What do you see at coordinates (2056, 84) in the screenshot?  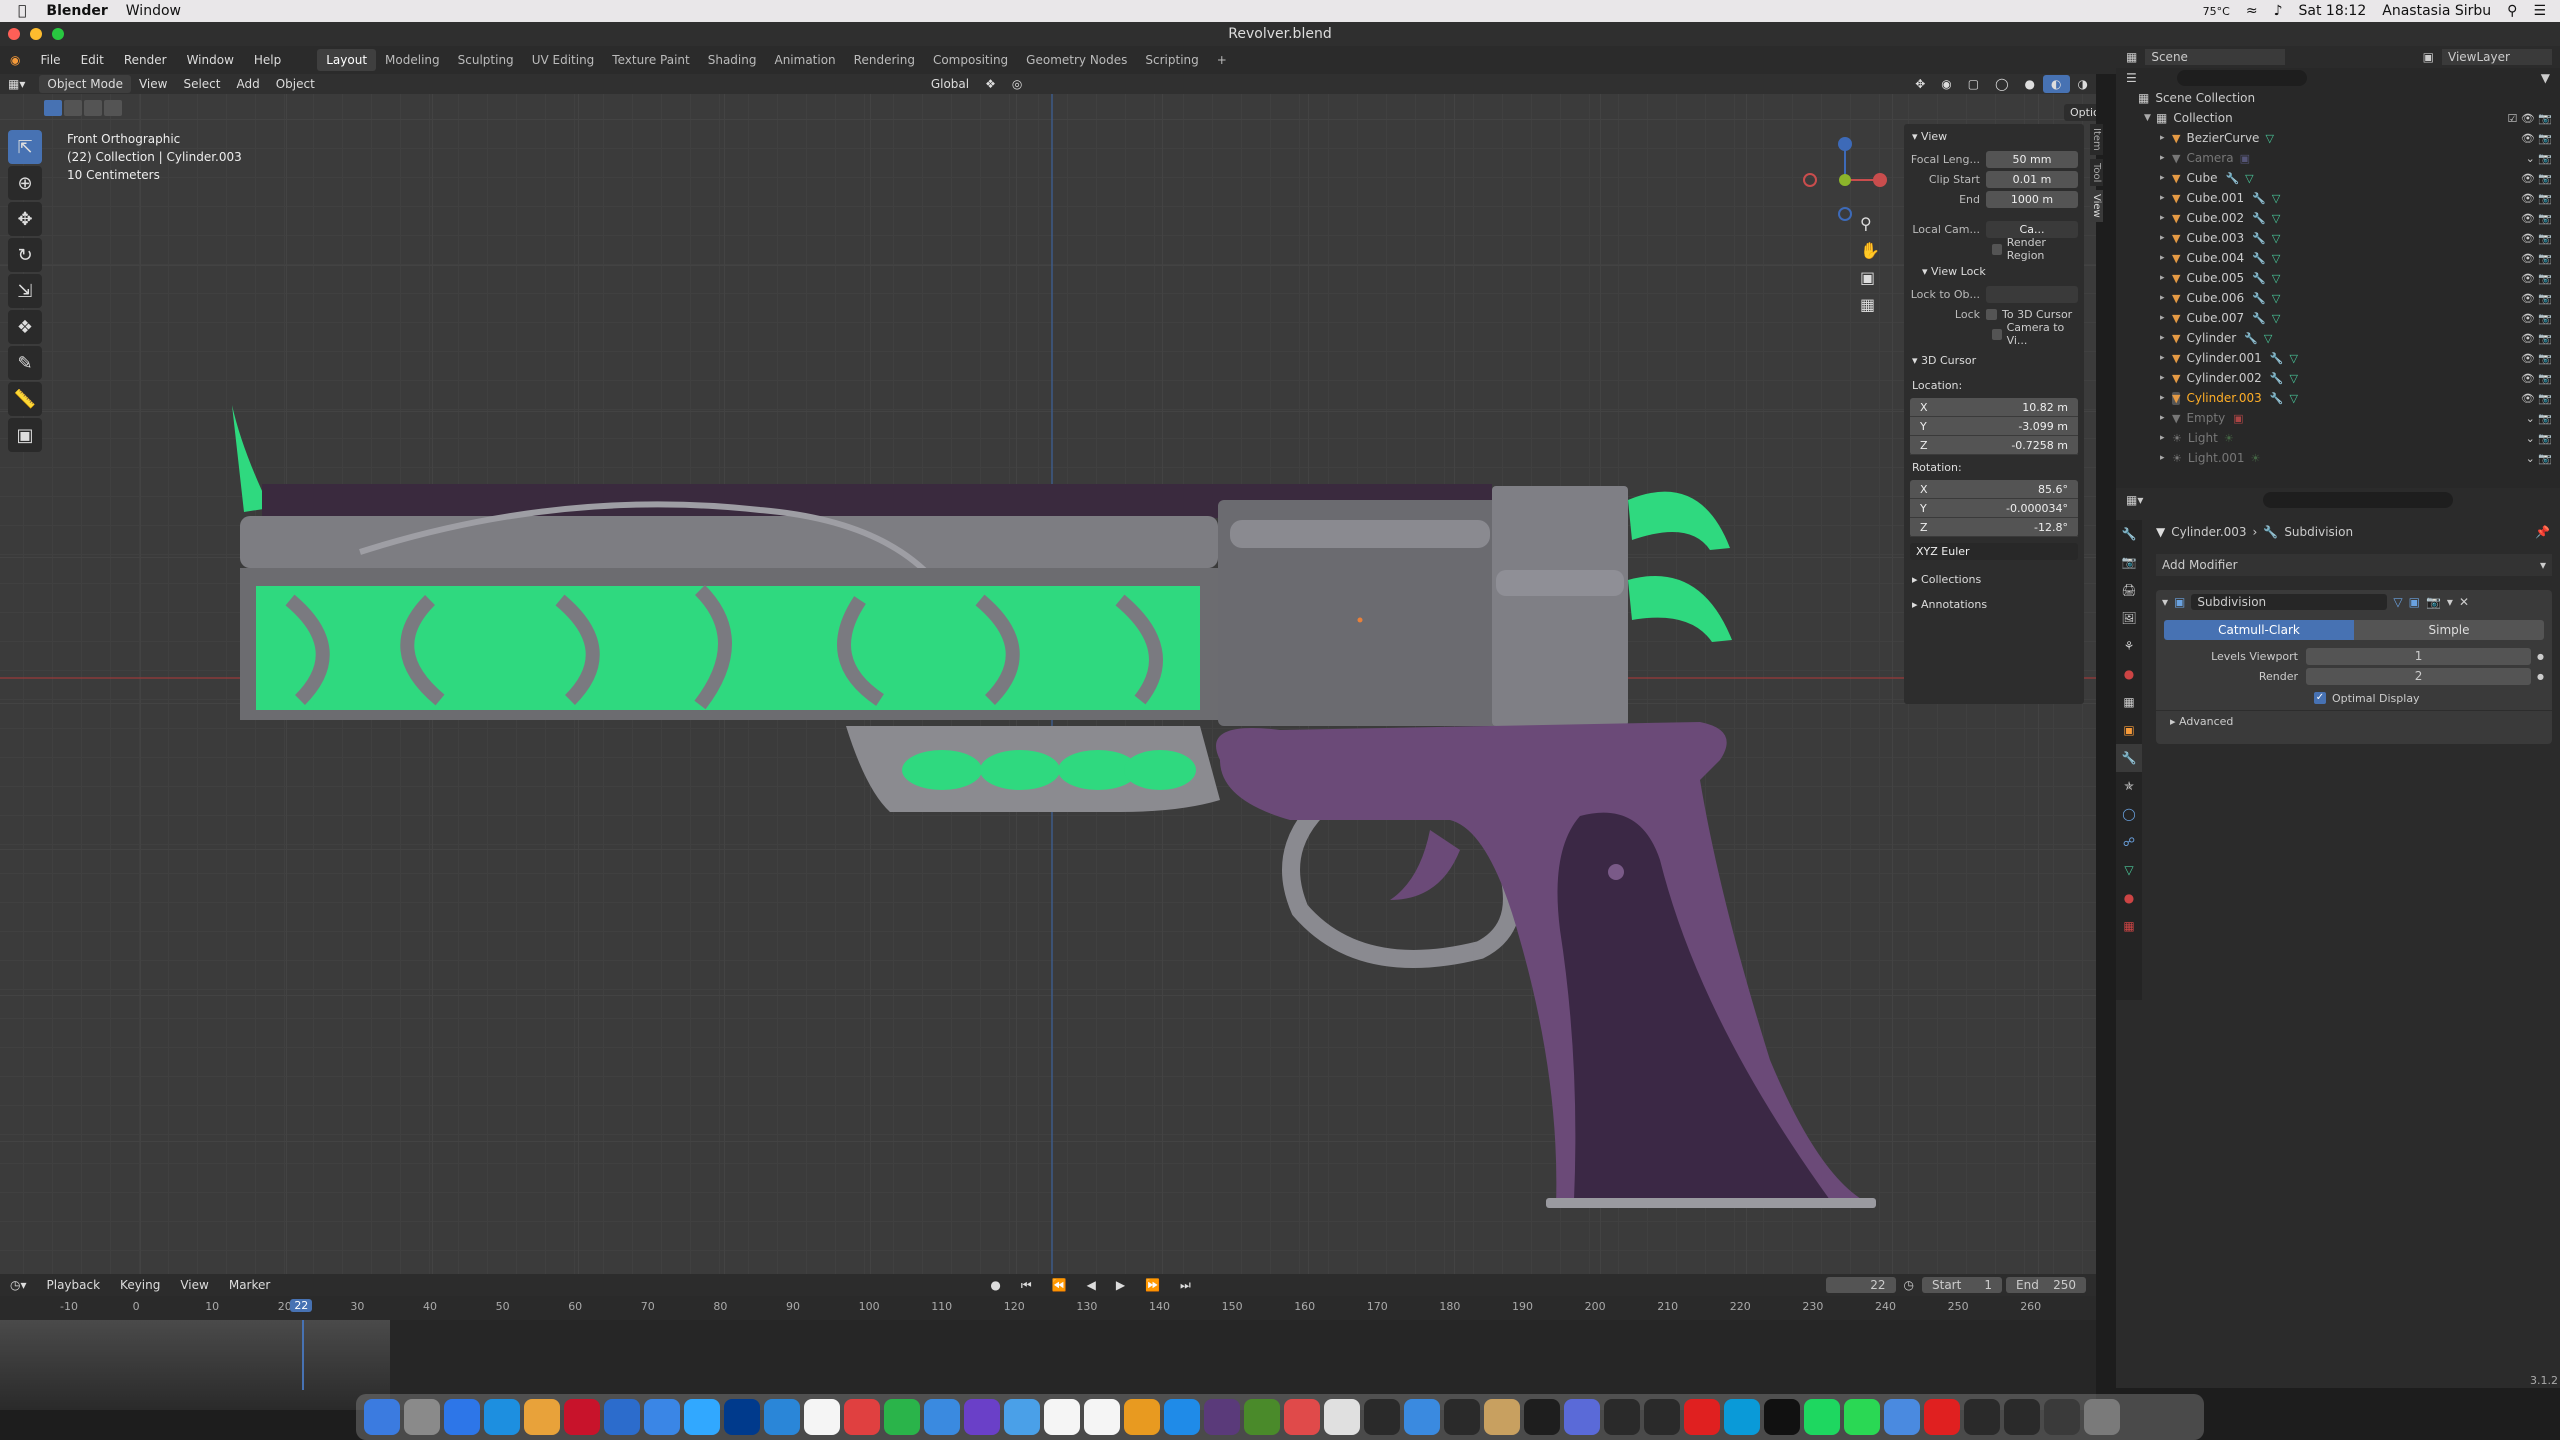 I see `shading-material-icon: ◐` at bounding box center [2056, 84].